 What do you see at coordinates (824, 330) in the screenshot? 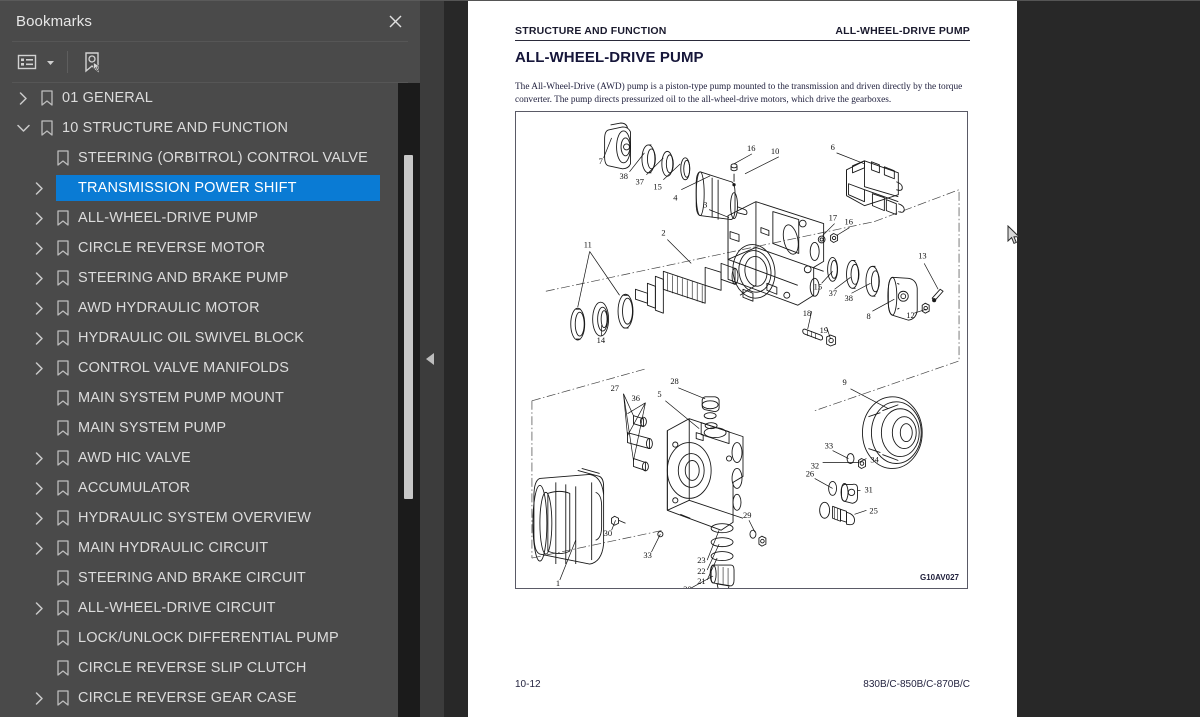
I see `svg-text: 19` at bounding box center [824, 330].